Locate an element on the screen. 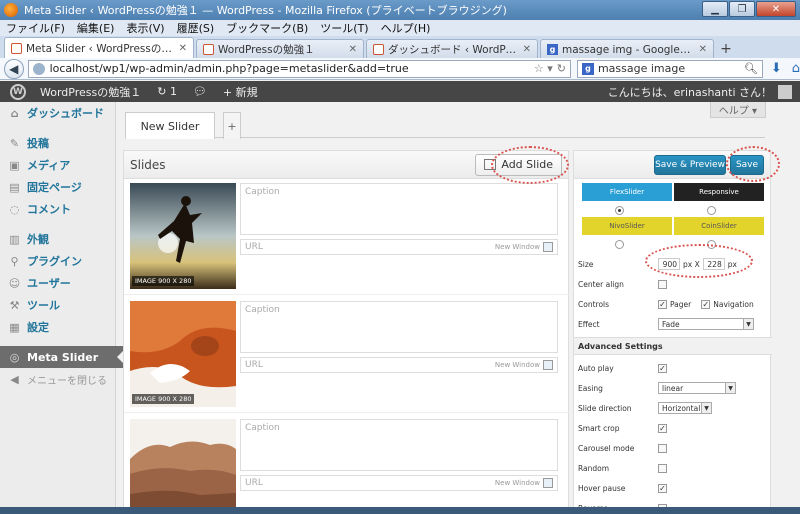 This screenshot has width=800, height=514. center-align-checkbox is located at coordinates (662, 284).